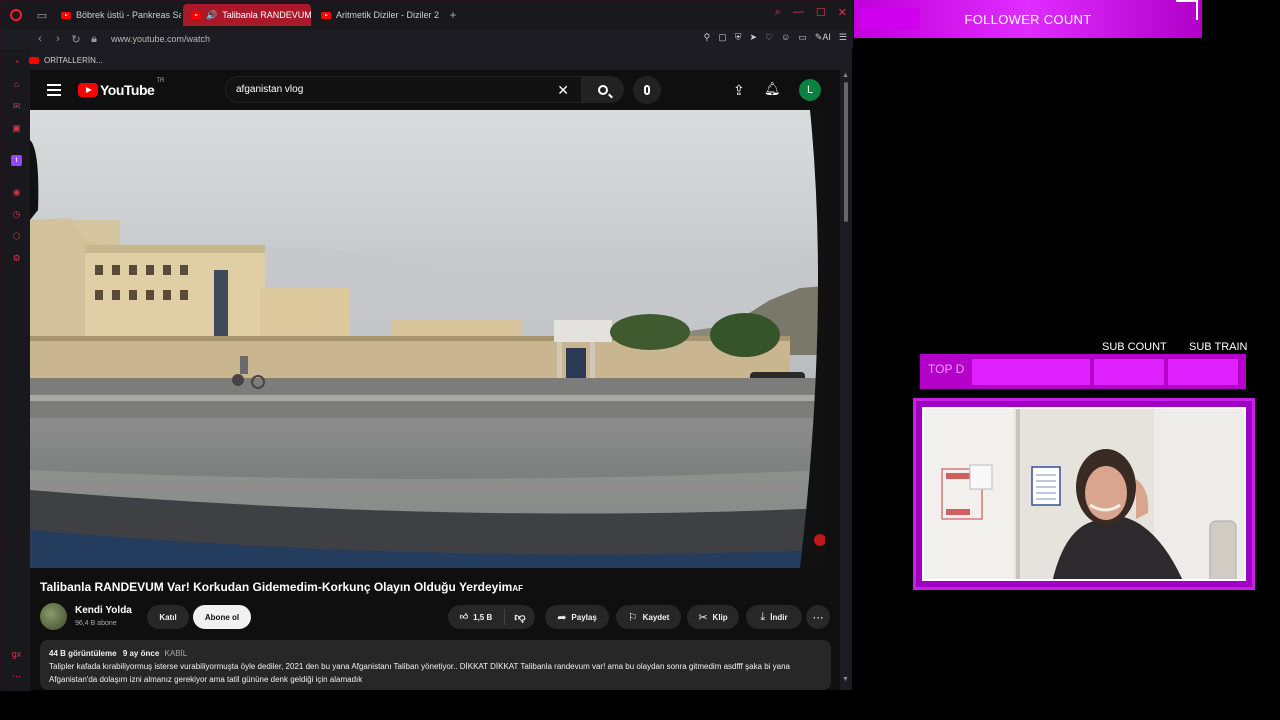  Describe the element at coordinates (141, 653) in the screenshot. I see `upload-age: 9 ay önce` at that location.